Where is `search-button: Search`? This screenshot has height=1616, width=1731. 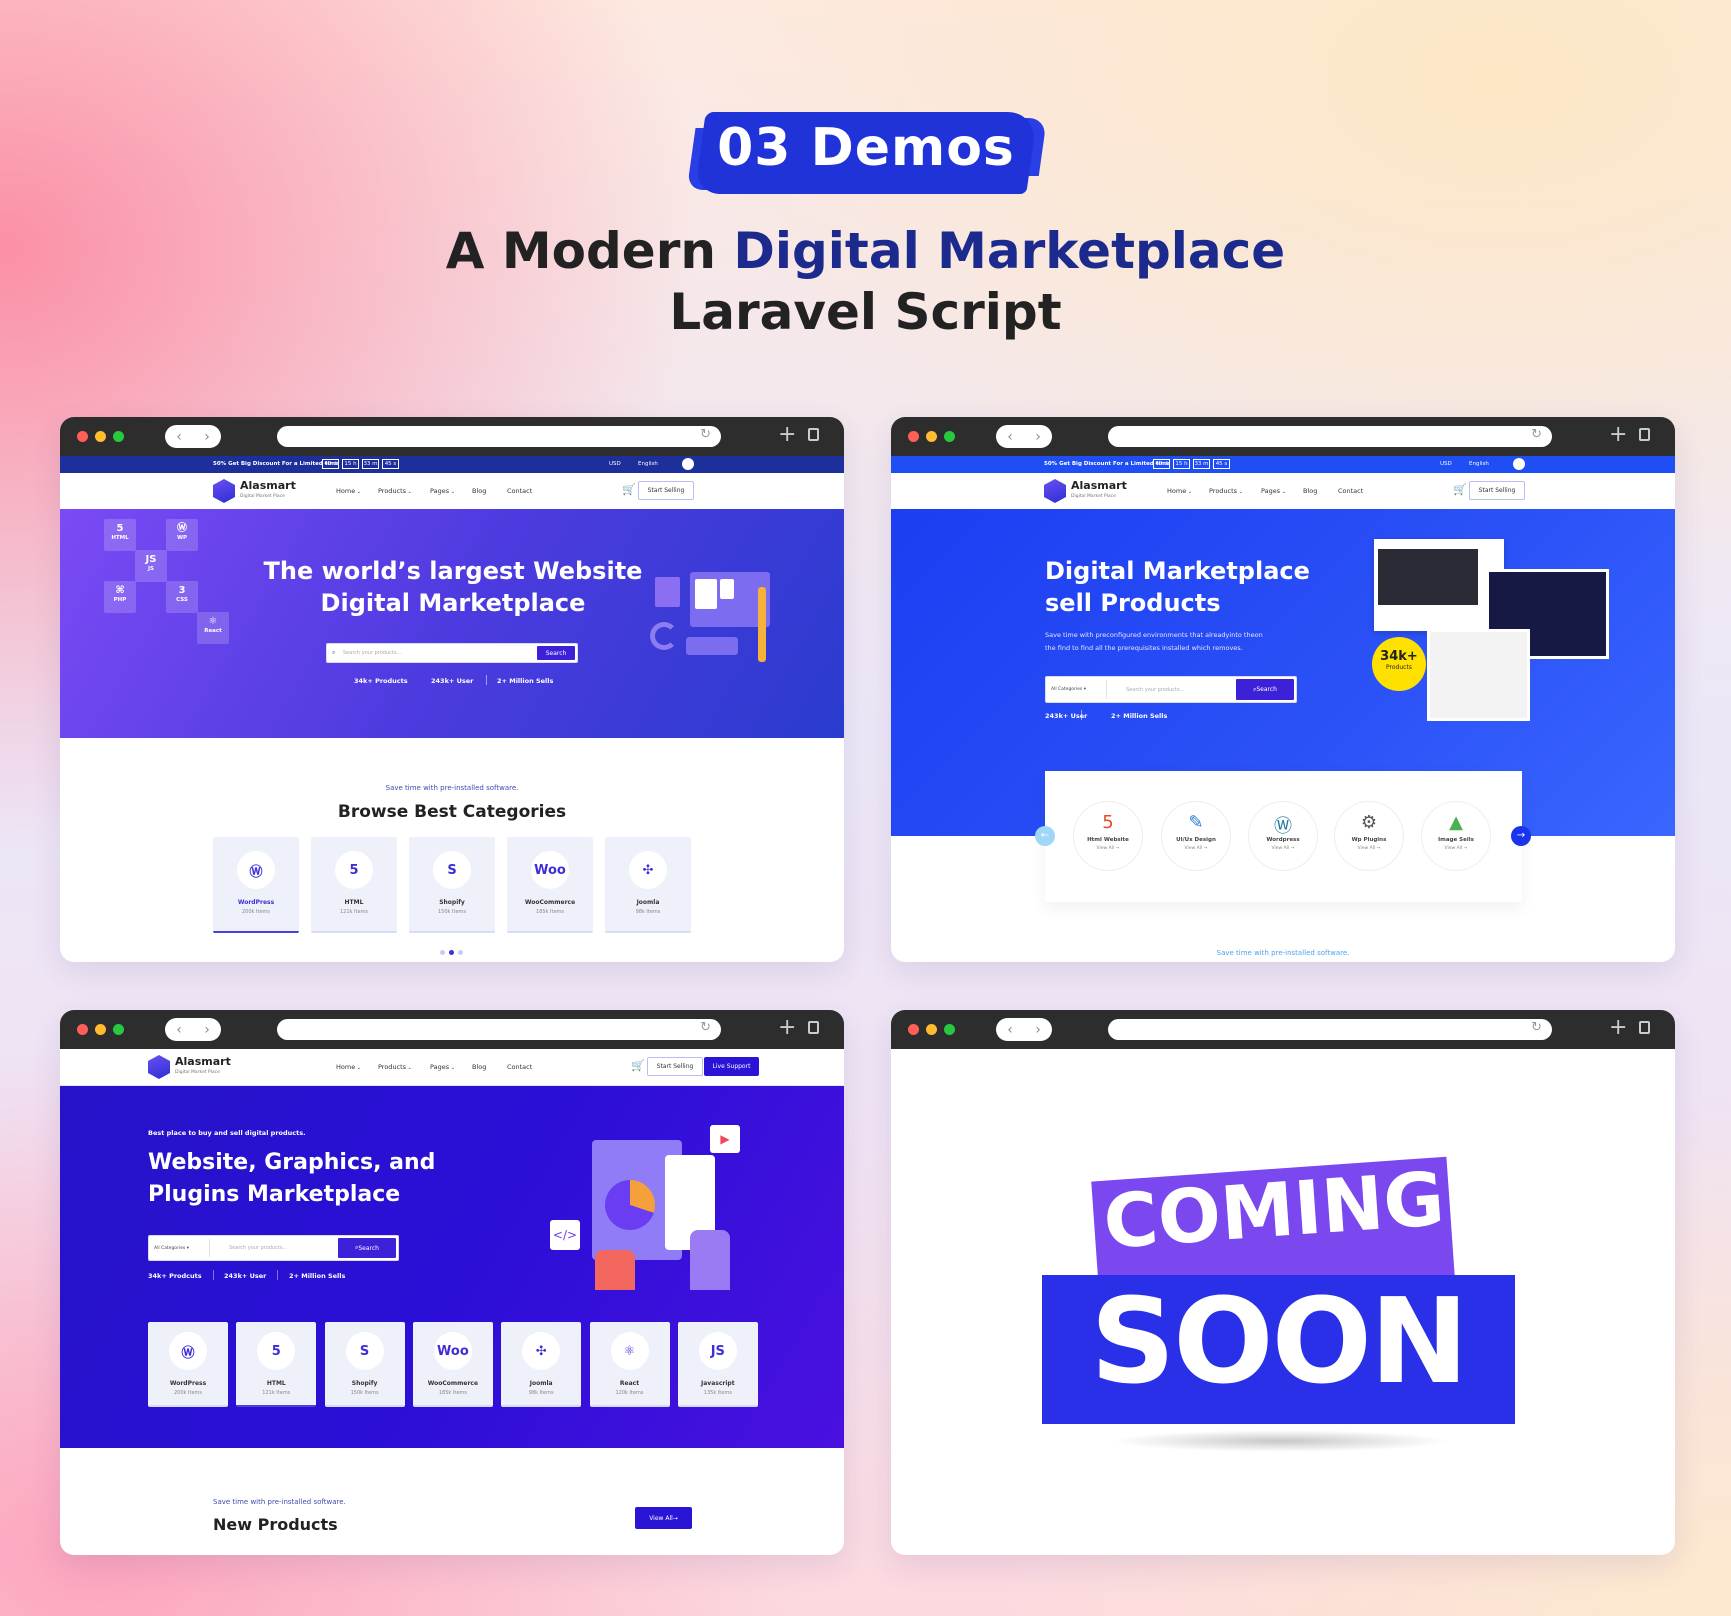 search-button: Search is located at coordinates (556, 653).